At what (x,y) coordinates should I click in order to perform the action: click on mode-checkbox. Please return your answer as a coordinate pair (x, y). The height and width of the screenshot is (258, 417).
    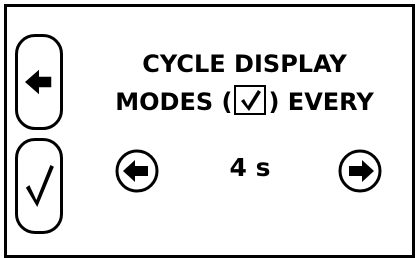
    Looking at the image, I should click on (250, 100).